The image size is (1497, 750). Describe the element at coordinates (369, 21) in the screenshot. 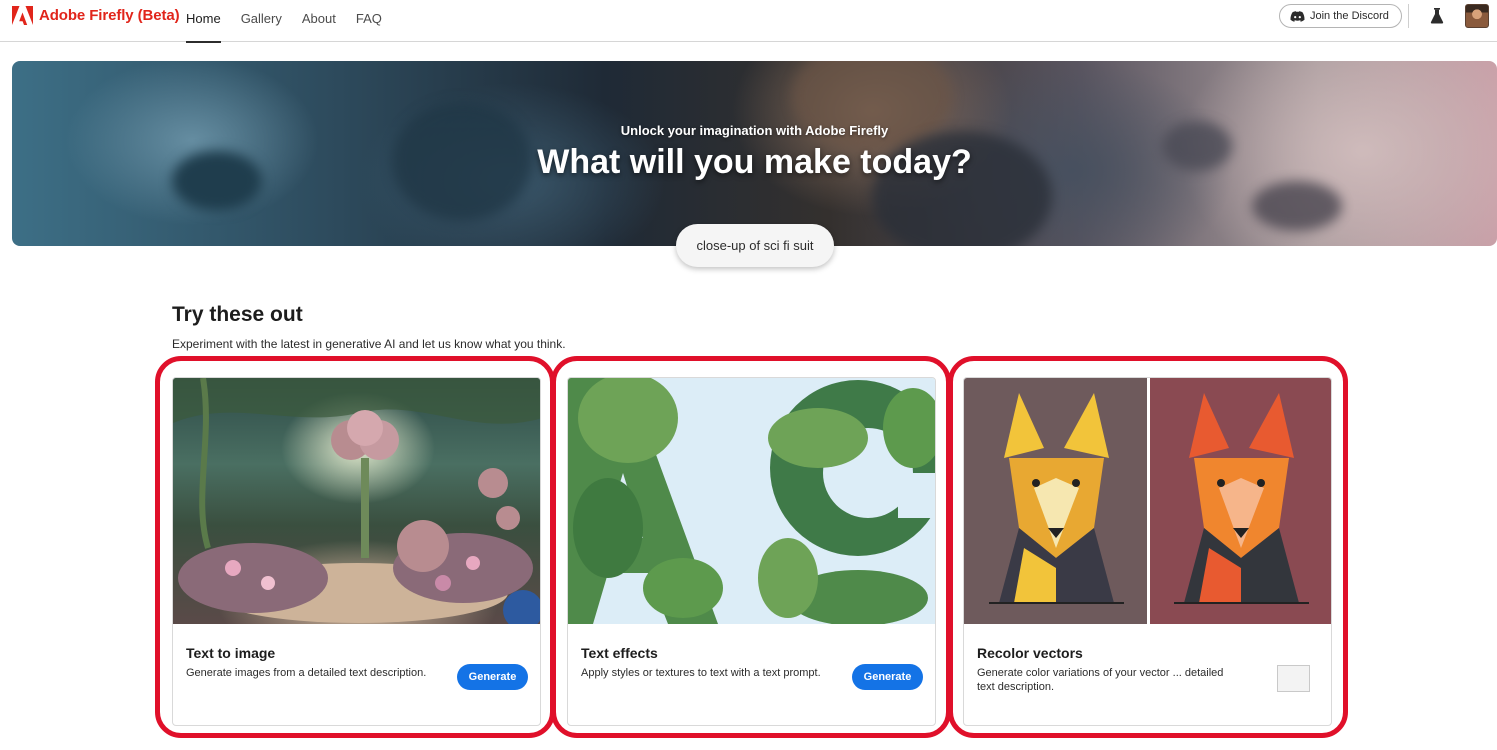

I see `nav-faq: FAQ` at that location.